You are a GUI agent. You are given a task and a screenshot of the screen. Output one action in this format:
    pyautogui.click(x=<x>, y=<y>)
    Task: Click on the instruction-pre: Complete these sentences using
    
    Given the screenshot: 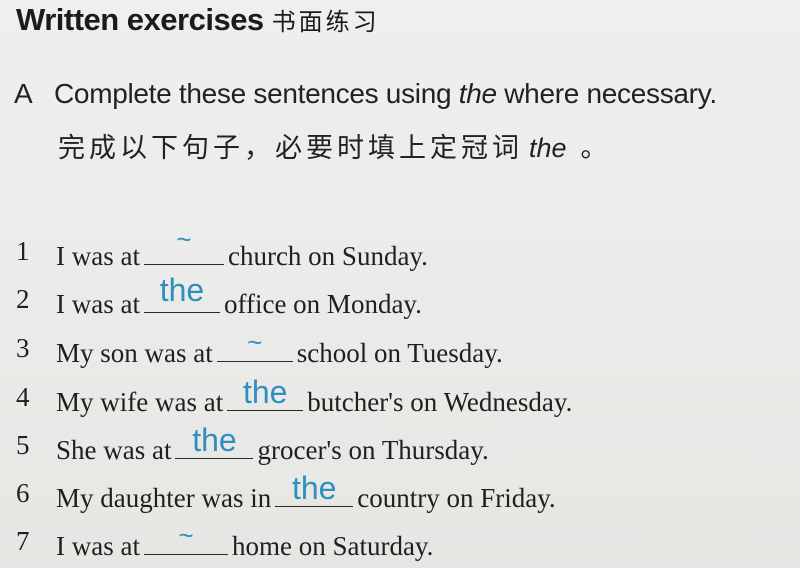 What is the action you would take?
    pyautogui.click(x=256, y=93)
    